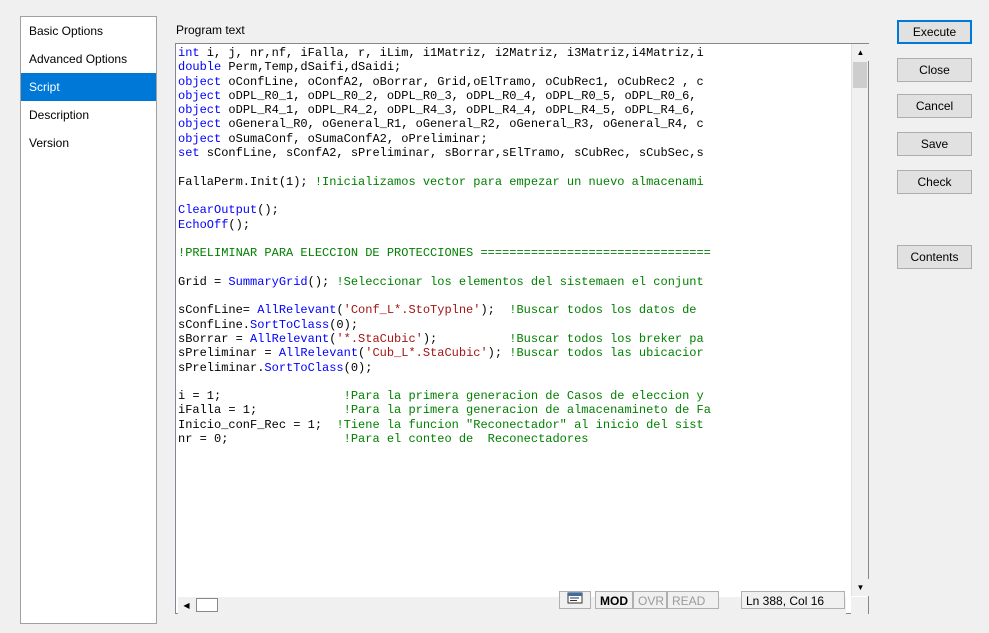 The height and width of the screenshot is (633, 989). What do you see at coordinates (934, 106) in the screenshot?
I see `cancel-button: Cancel` at bounding box center [934, 106].